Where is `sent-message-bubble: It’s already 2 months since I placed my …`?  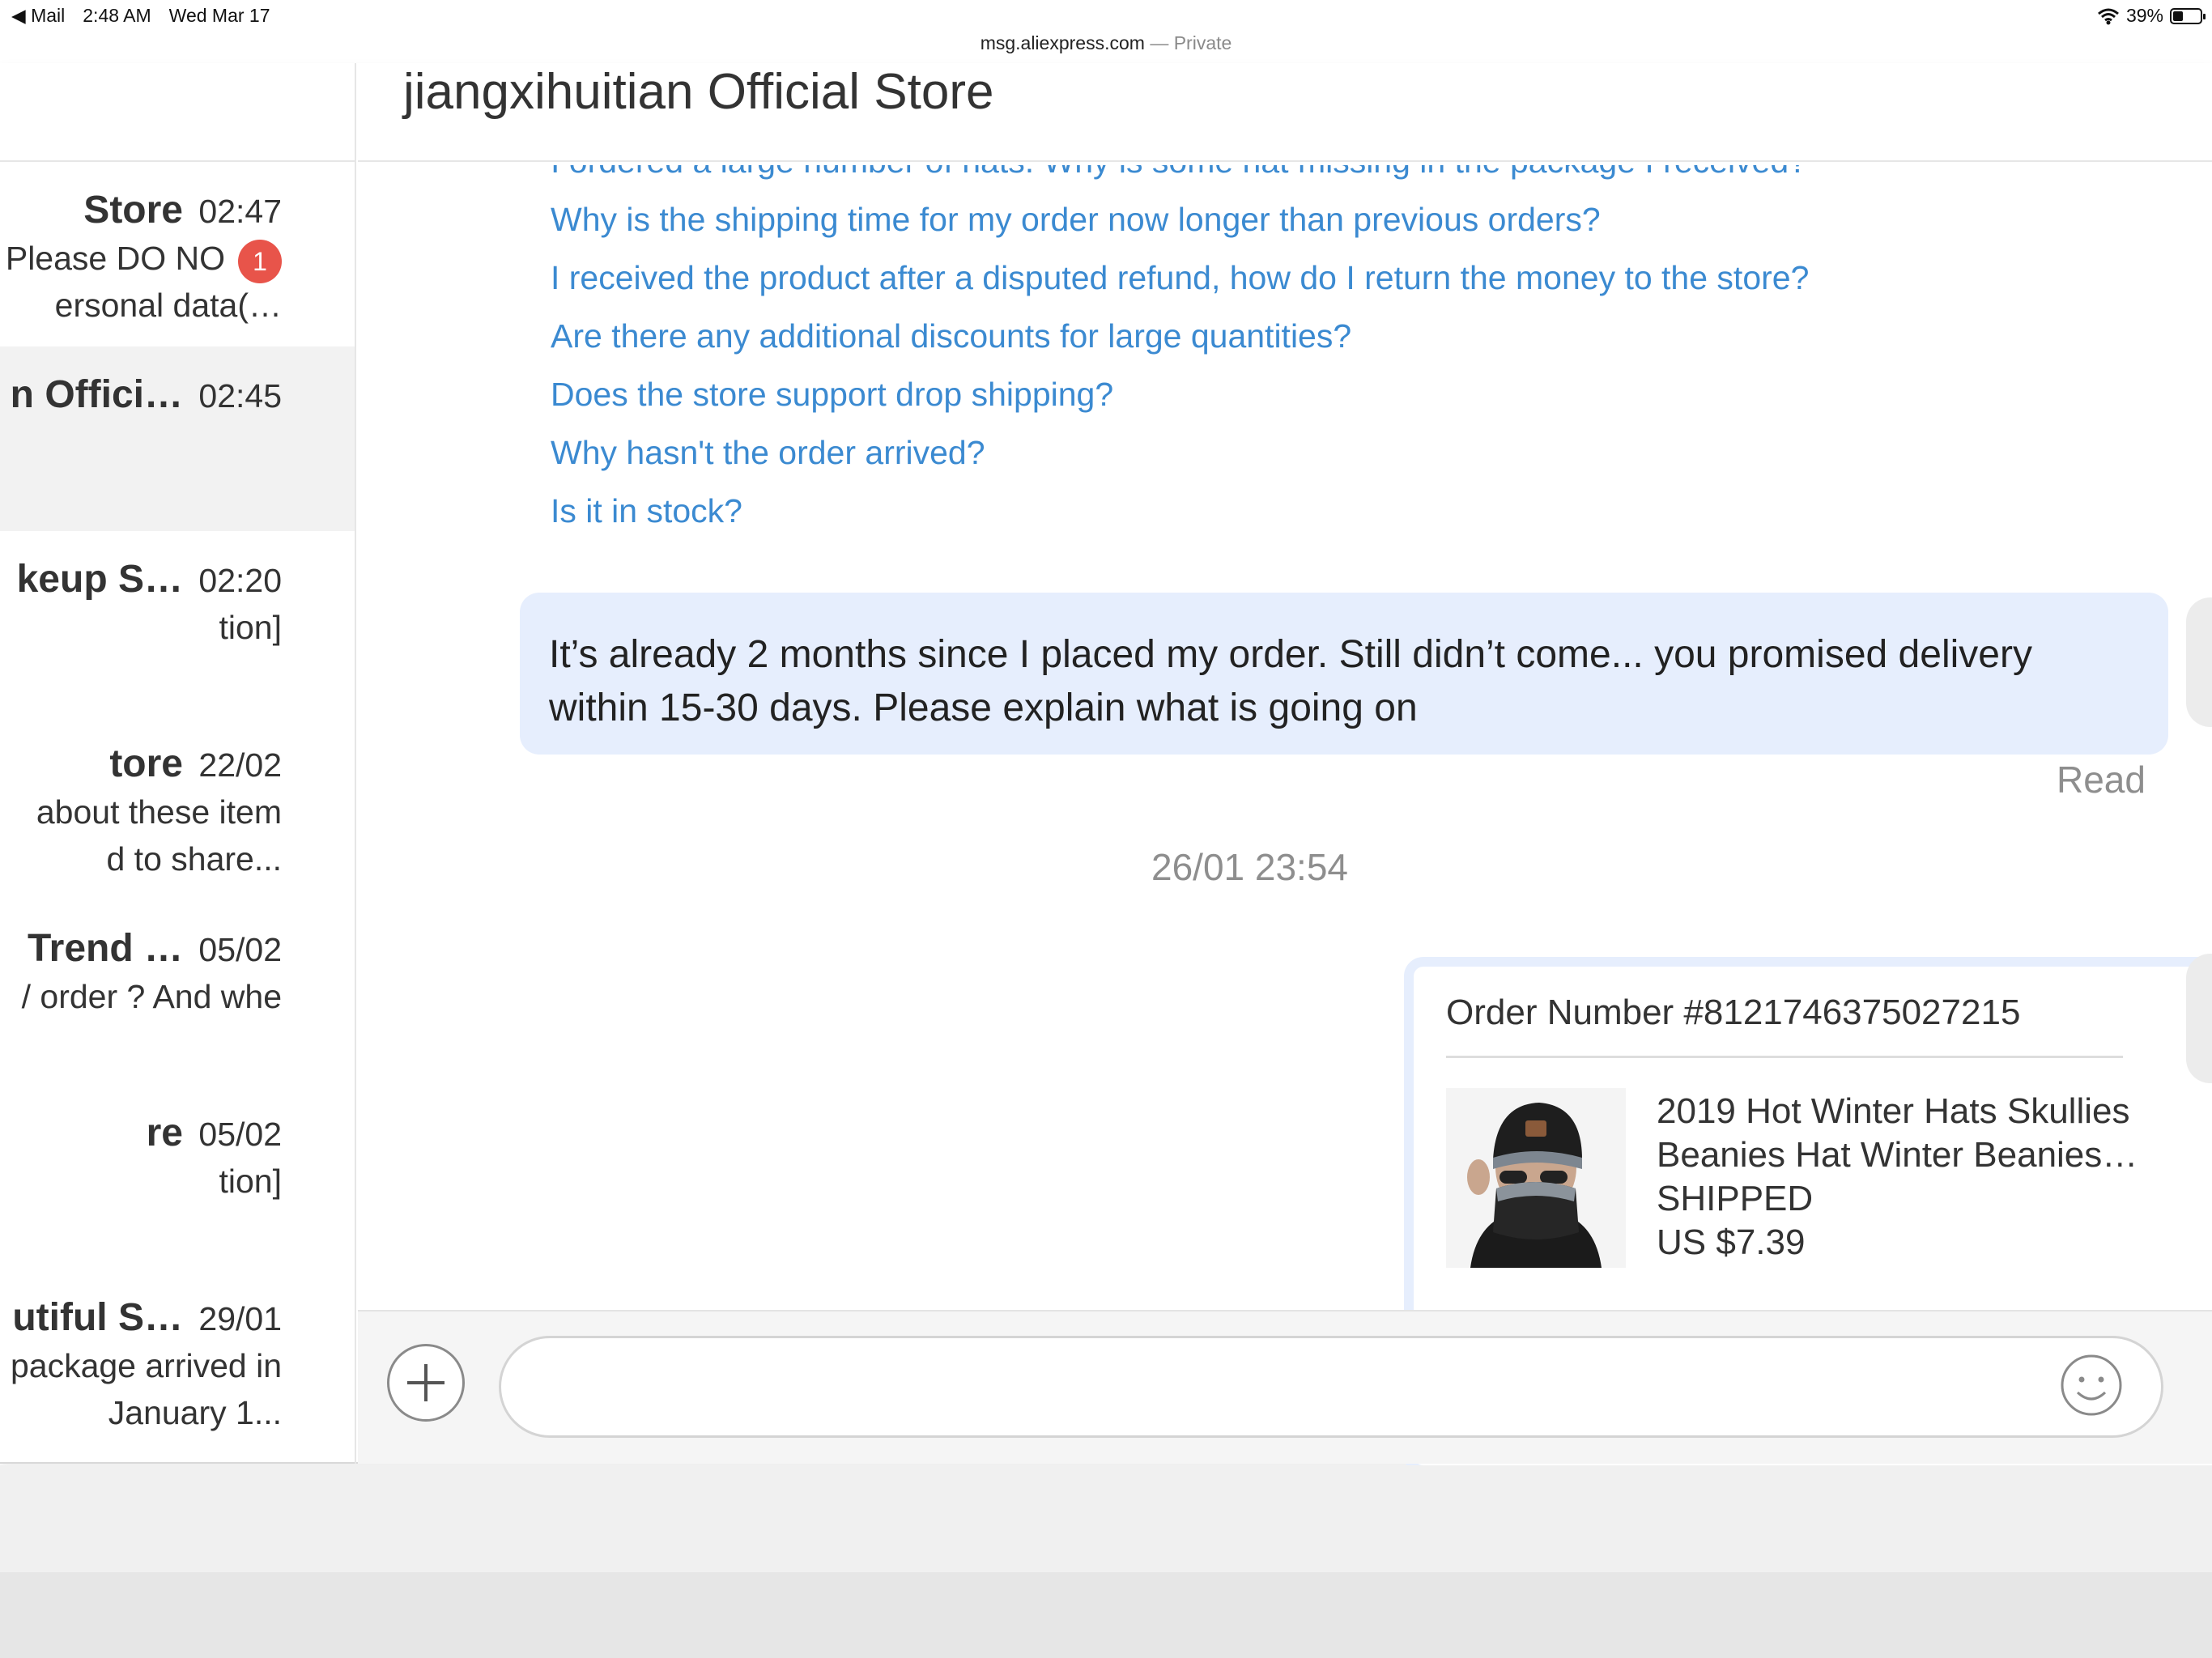
sent-message-bubble: It’s already 2 months since I placed my … is located at coordinates (1344, 674).